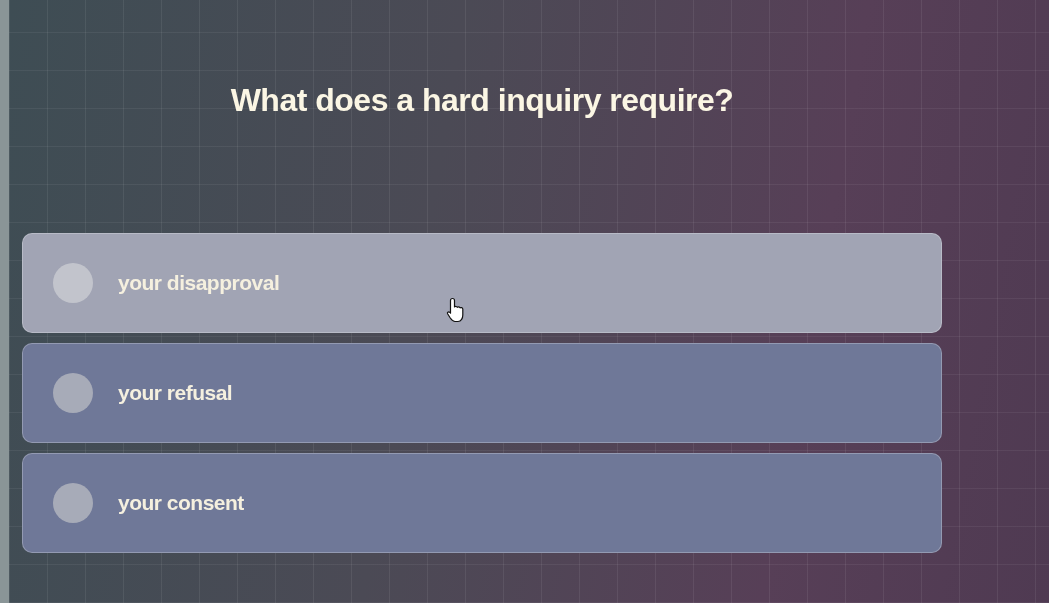  What do you see at coordinates (482, 100) in the screenshot?
I see `question-text: What does a hard inquiry require?` at bounding box center [482, 100].